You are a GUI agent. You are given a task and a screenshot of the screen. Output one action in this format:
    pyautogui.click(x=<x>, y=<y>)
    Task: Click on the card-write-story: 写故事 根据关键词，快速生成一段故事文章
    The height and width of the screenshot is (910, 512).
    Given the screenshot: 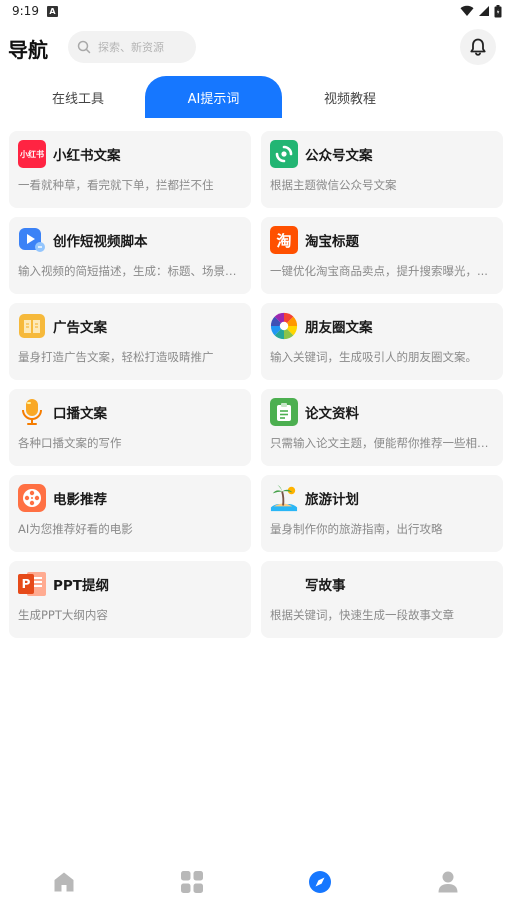 What is the action you would take?
    pyautogui.click(x=382, y=599)
    